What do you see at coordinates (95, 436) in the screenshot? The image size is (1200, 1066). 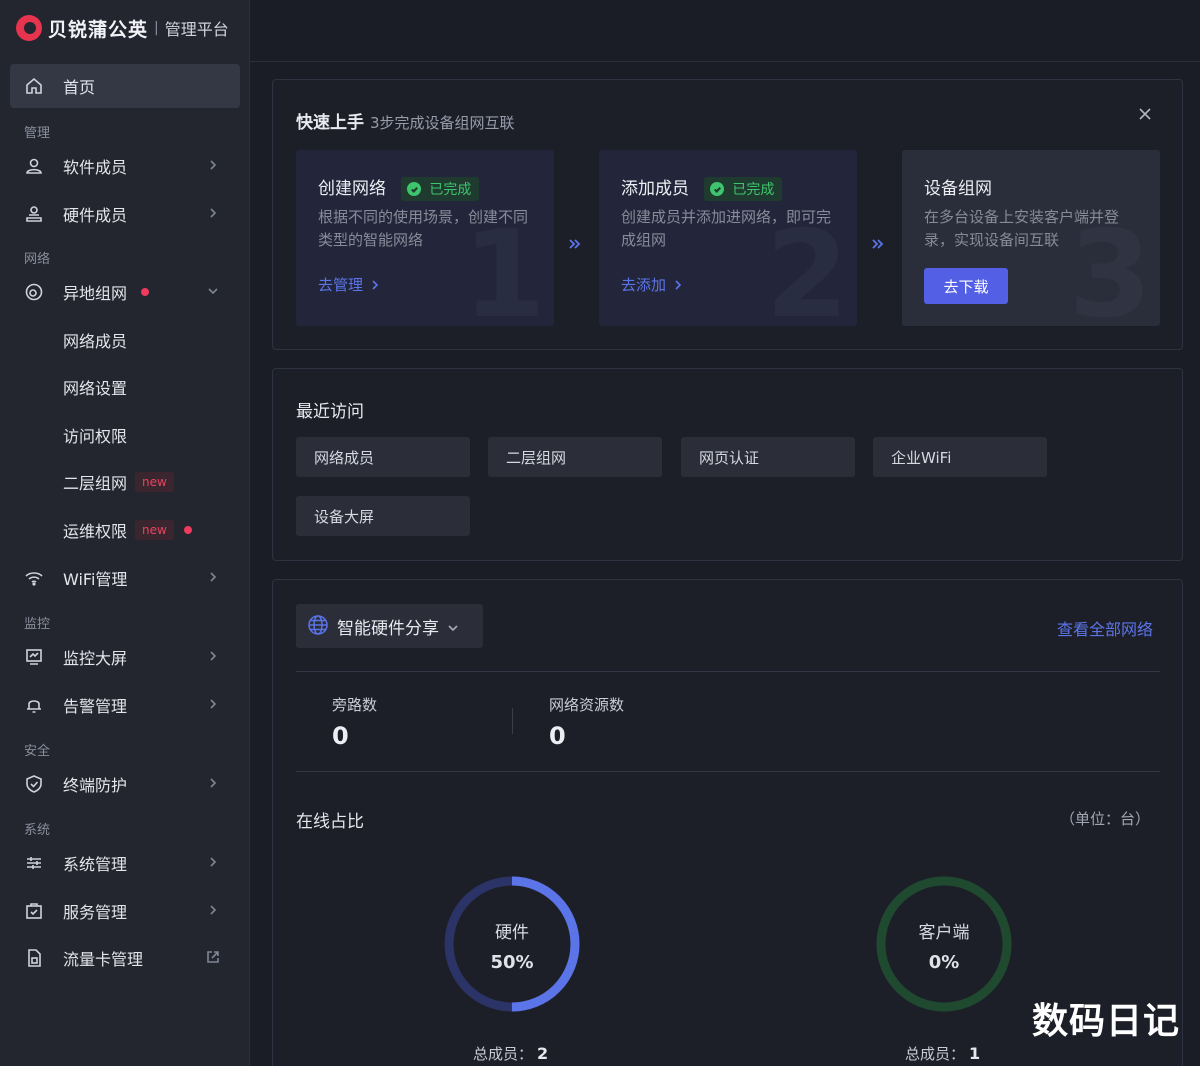 I see `sidebar-item-label: 访问权限` at bounding box center [95, 436].